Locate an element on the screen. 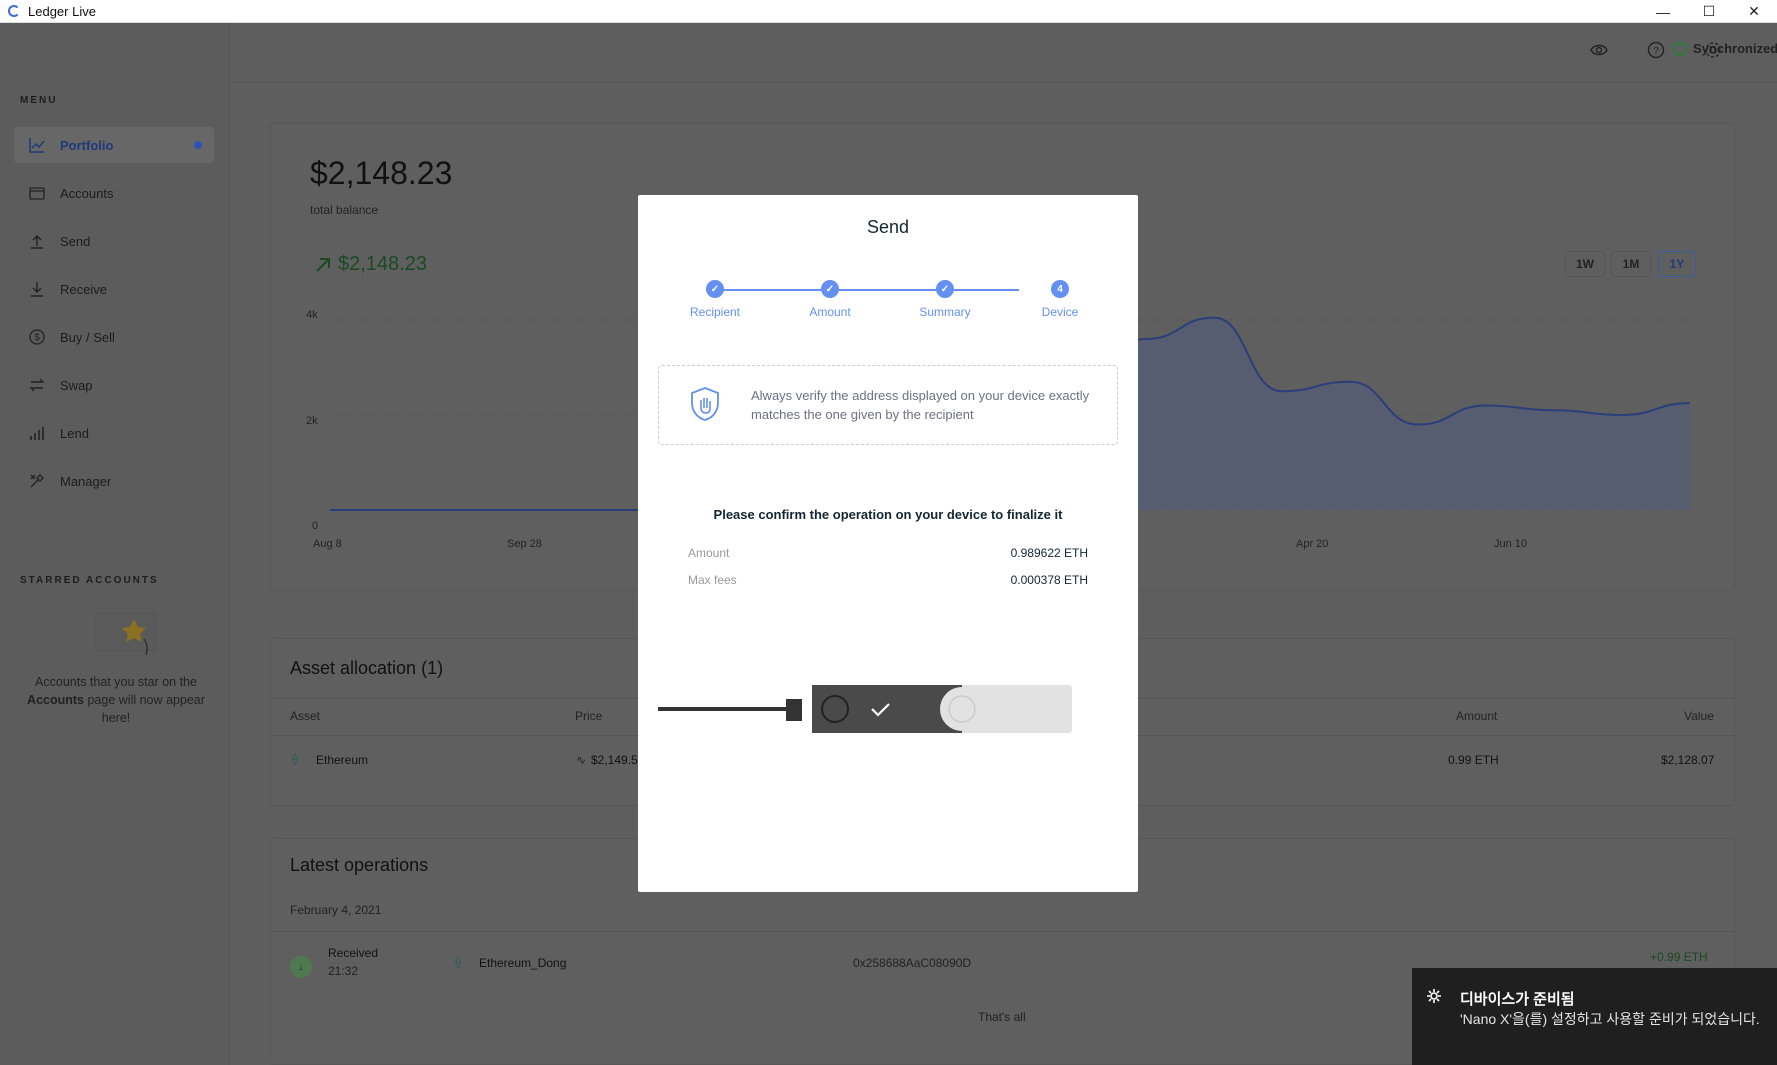  window-titlebar: Ledger Live — ☐ ✕ is located at coordinates (888, 11).